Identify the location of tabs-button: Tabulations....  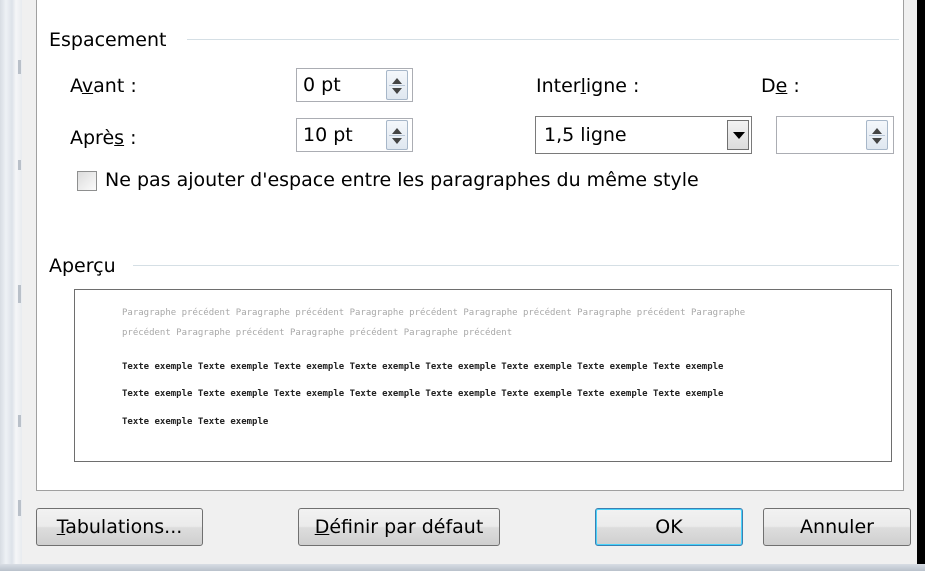
(119, 527).